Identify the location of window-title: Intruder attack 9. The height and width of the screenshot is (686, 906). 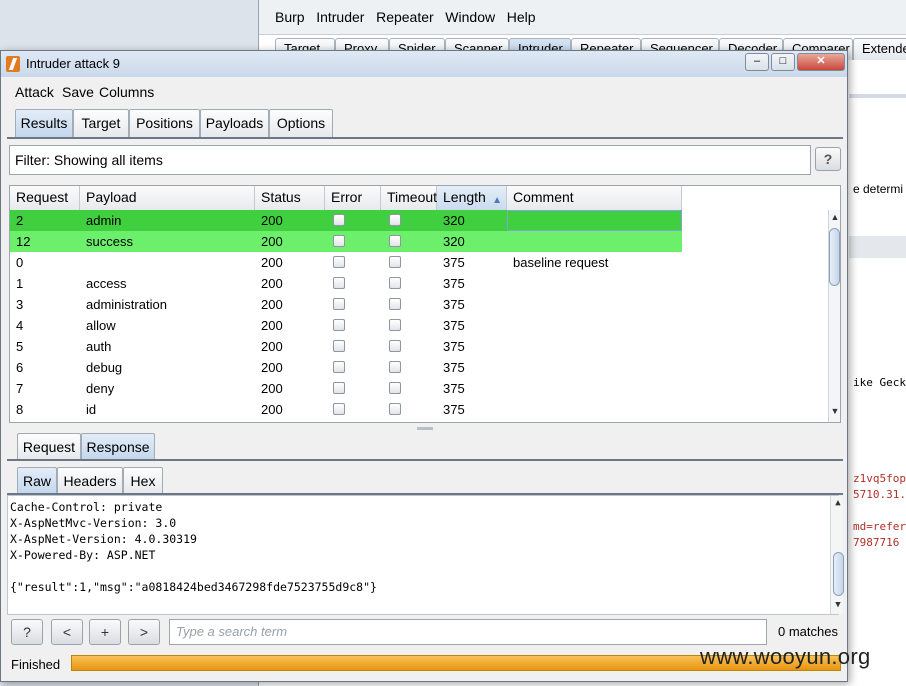
(73, 63).